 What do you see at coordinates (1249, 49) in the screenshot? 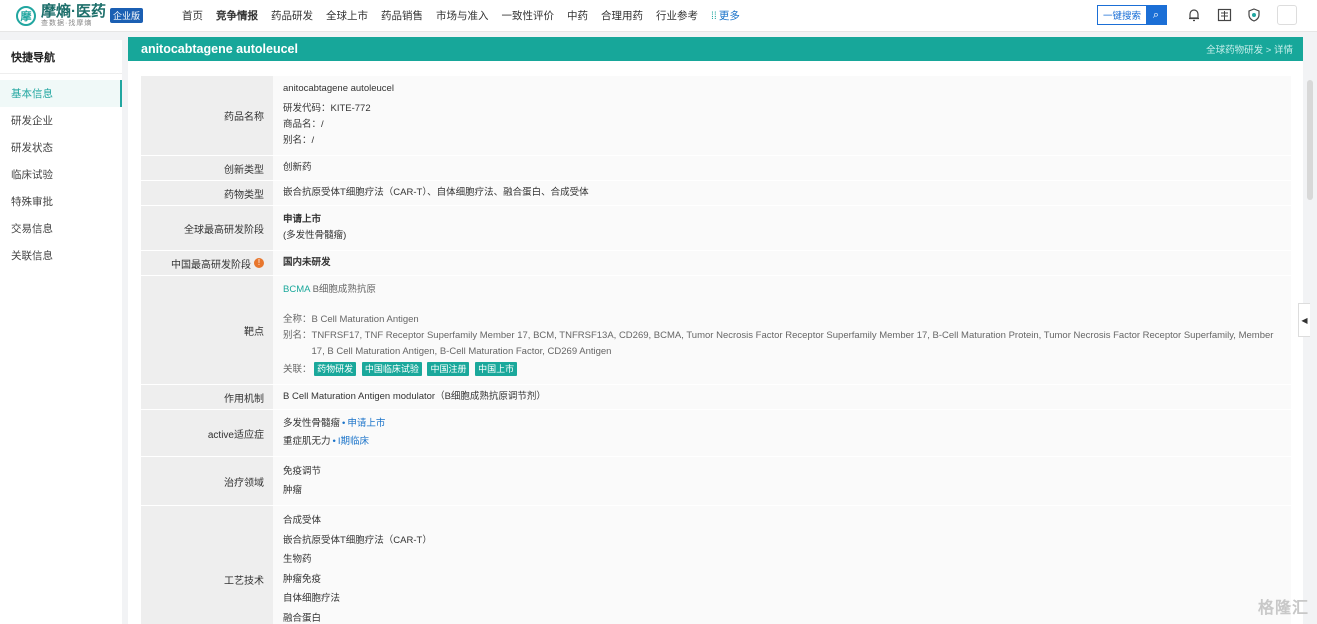
I see `breadcrumb: 全球药物研发 > 详情` at bounding box center [1249, 49].